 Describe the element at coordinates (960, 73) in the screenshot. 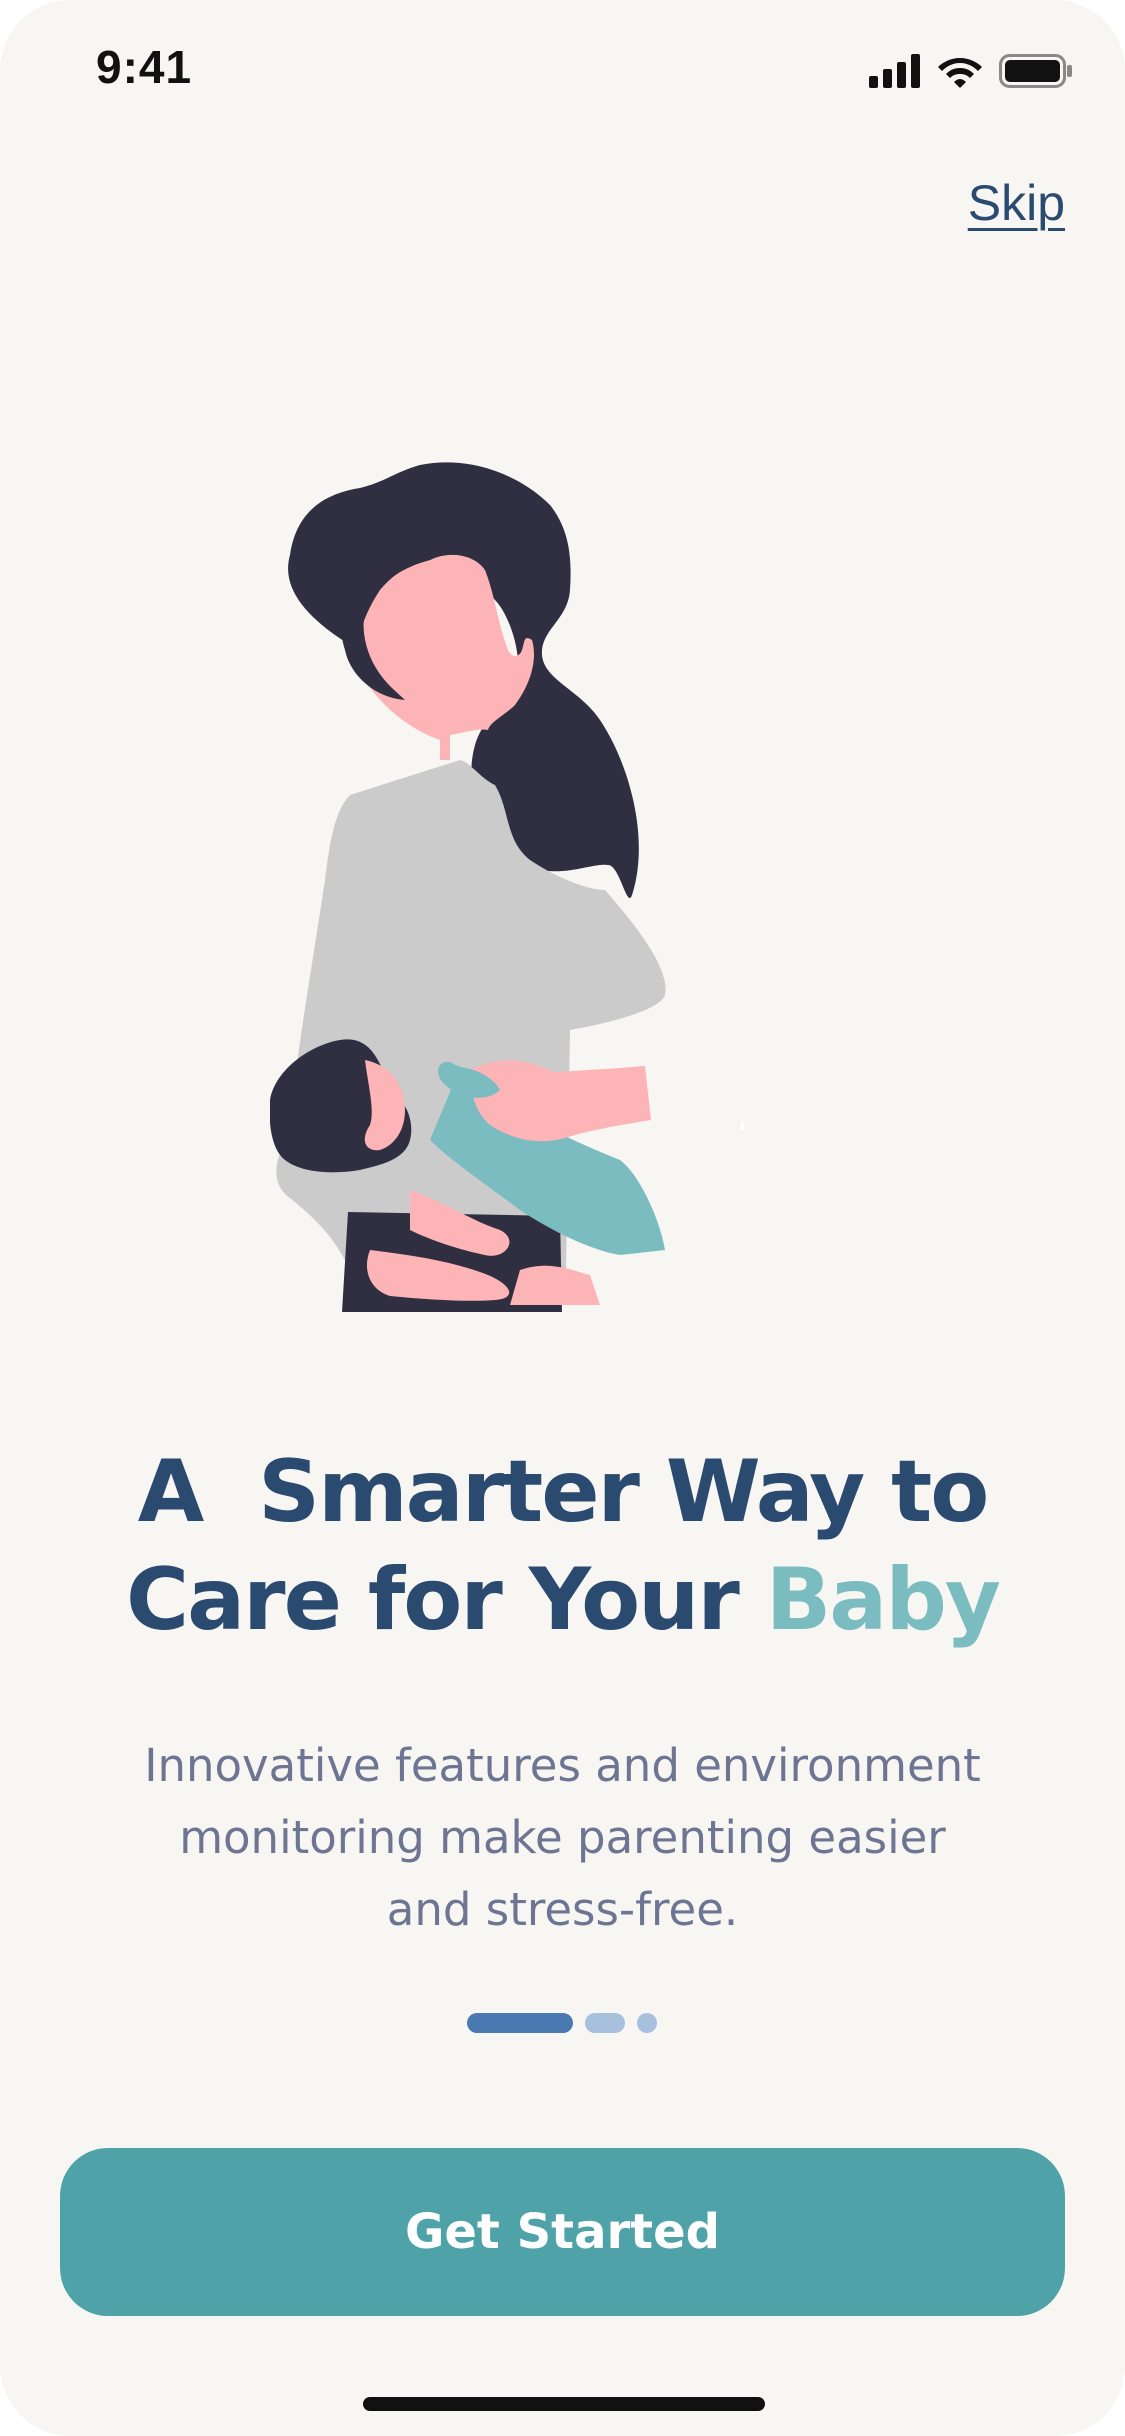

I see `wifi-icon` at that location.